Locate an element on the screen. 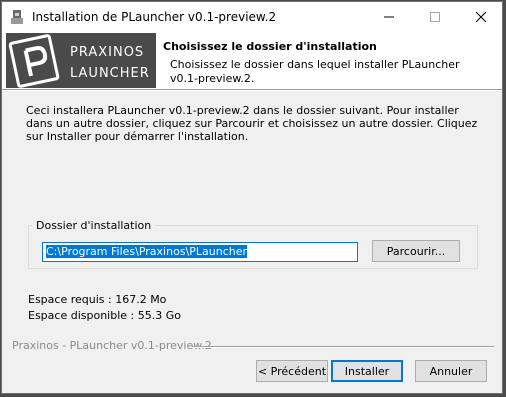 This screenshot has width=506, height=397. install-path-input: C:\Program Files\Praxinos\PLauncher is located at coordinates (200, 252).